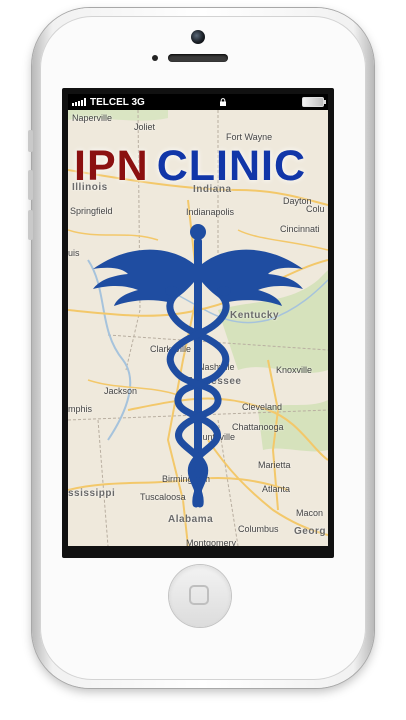 The width and height of the screenshot is (406, 720). I want to click on home-square-icon, so click(199, 595).